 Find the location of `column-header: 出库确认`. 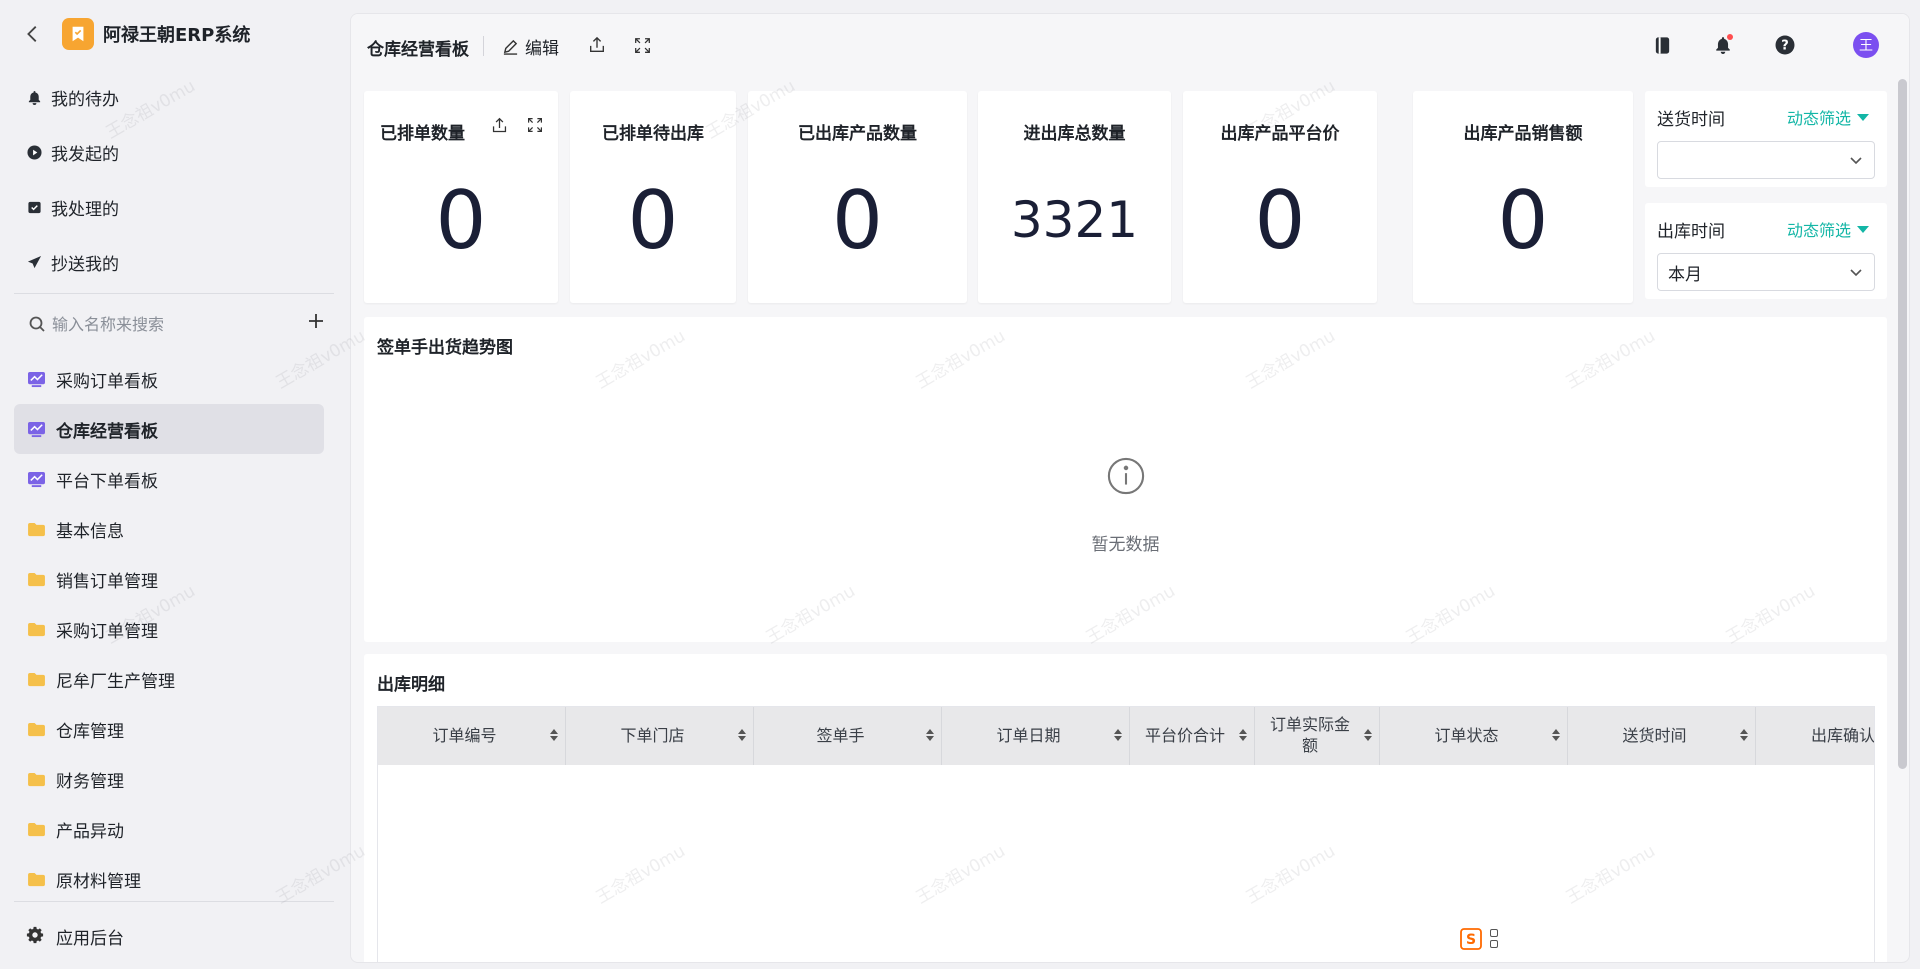

column-header: 出库确认 is located at coordinates (1815, 736).